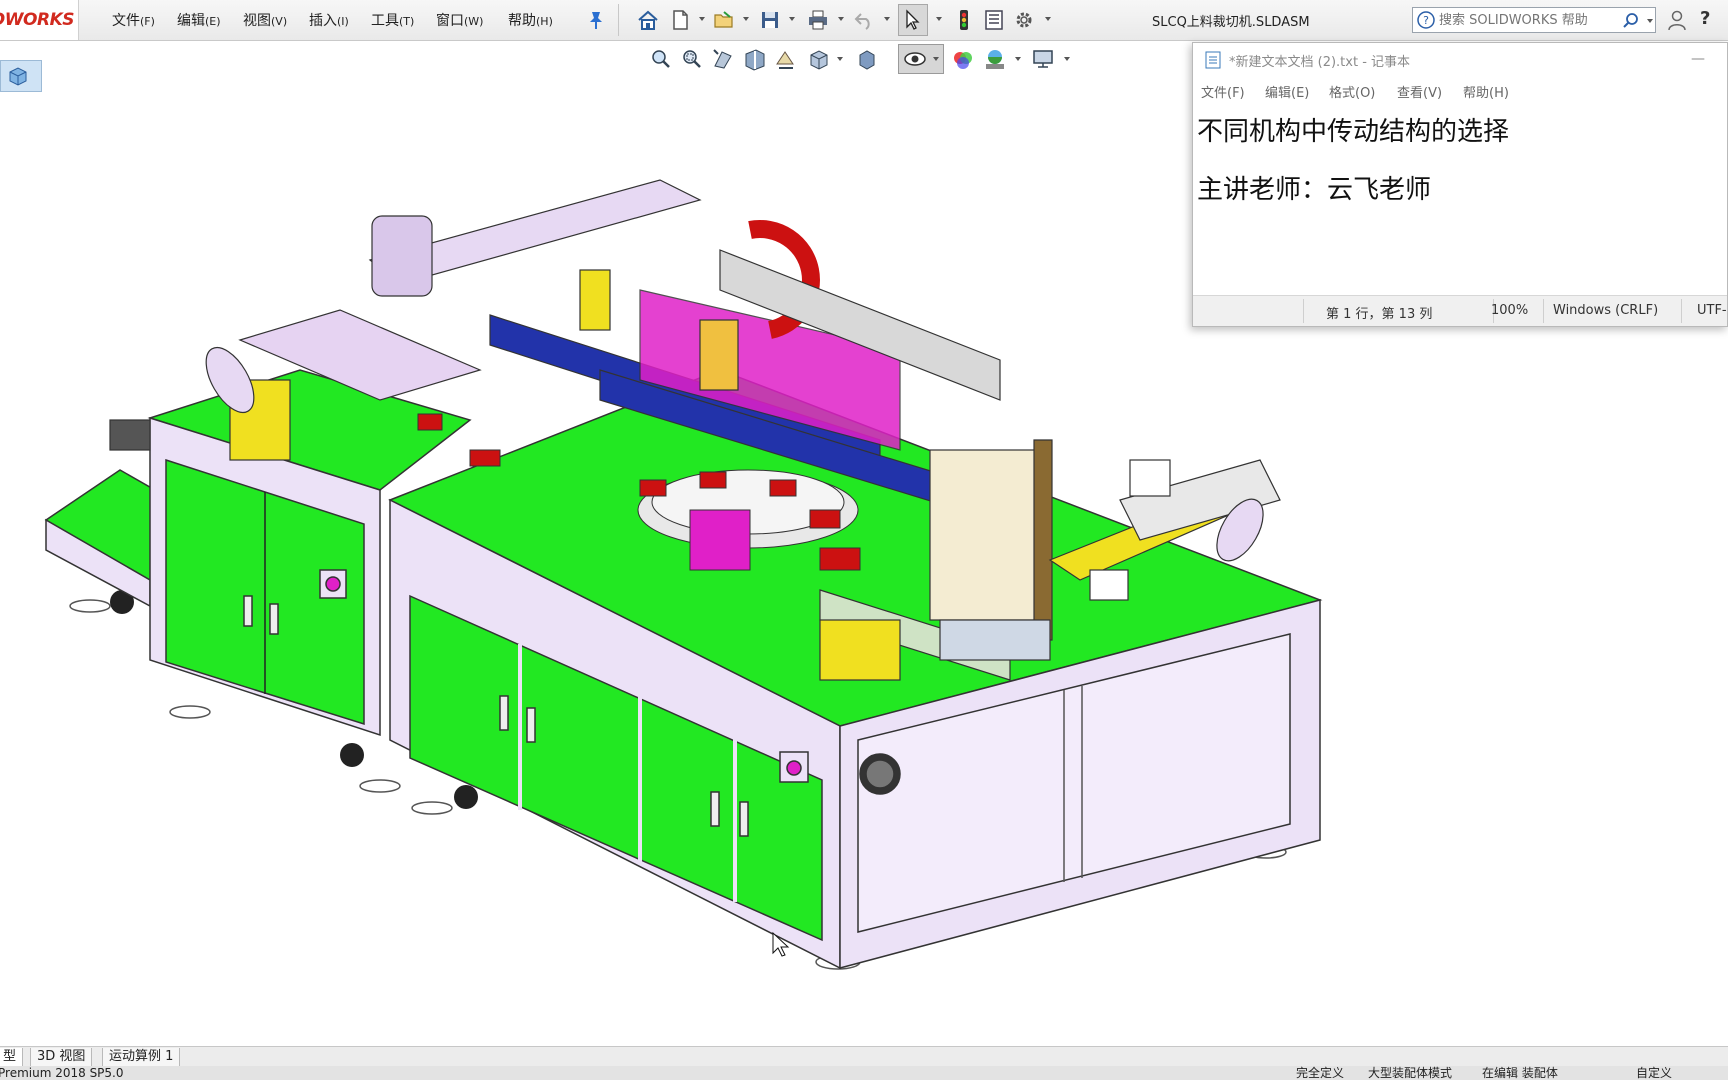 Image resolution: width=1728 pixels, height=1080 pixels. I want to click on help-search: ?, so click(1534, 20).